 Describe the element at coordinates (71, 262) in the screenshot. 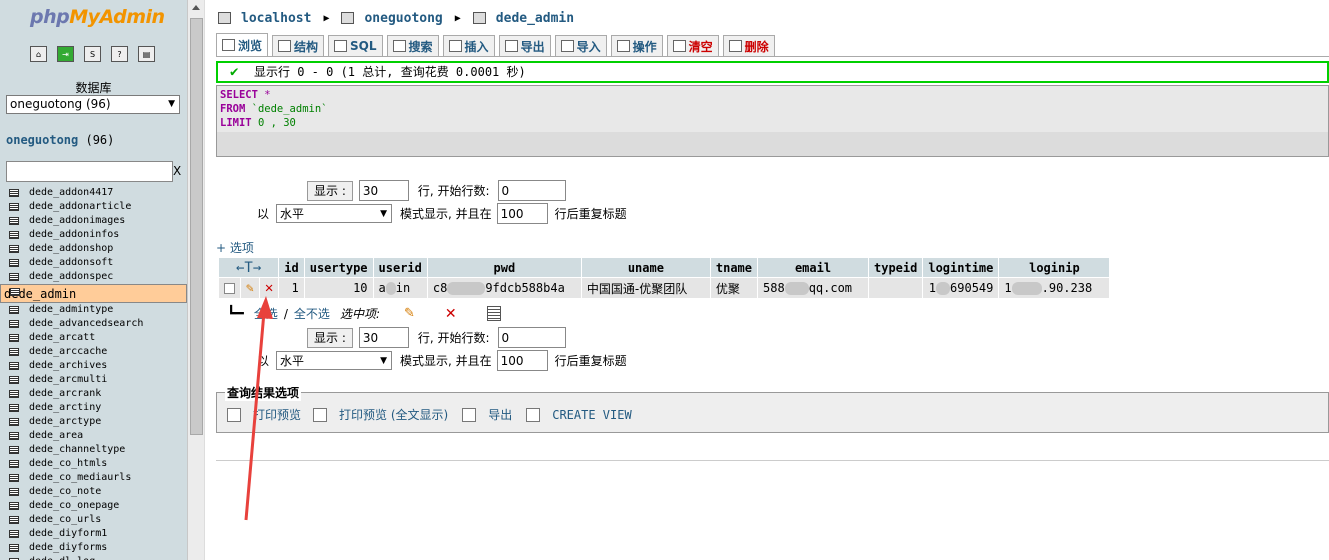

I see `sidebar-table-label: dede_addonsoft` at that location.